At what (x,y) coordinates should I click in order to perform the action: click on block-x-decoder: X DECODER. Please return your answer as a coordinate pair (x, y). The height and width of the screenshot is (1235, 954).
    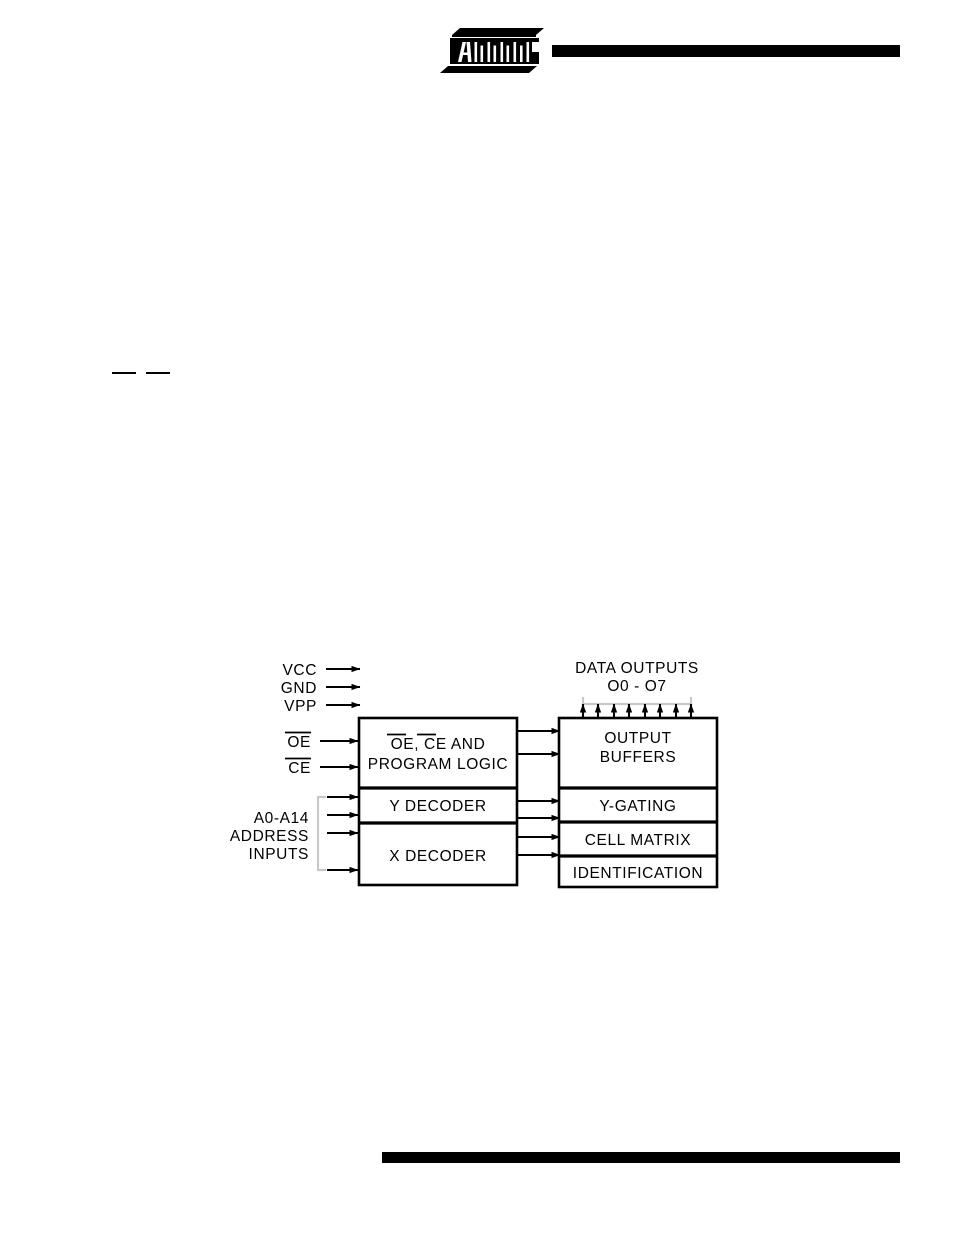
    Looking at the image, I should click on (438, 856).